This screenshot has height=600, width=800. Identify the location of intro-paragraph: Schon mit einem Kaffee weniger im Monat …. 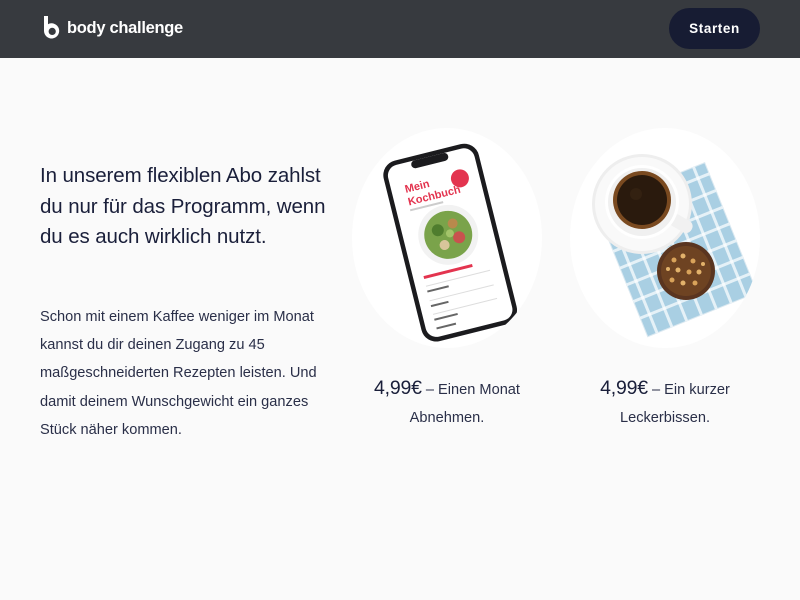
(178, 373).